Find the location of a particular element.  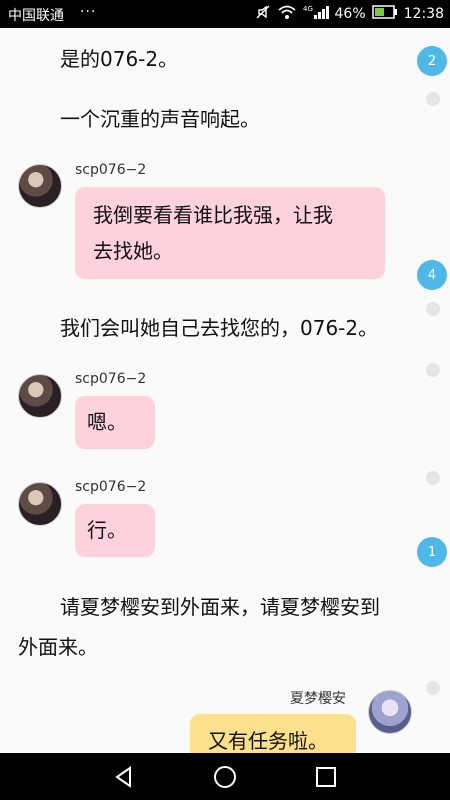

status-bar: 中国联通 ··· 4G 46% 12:38 is located at coordinates (225, 14).